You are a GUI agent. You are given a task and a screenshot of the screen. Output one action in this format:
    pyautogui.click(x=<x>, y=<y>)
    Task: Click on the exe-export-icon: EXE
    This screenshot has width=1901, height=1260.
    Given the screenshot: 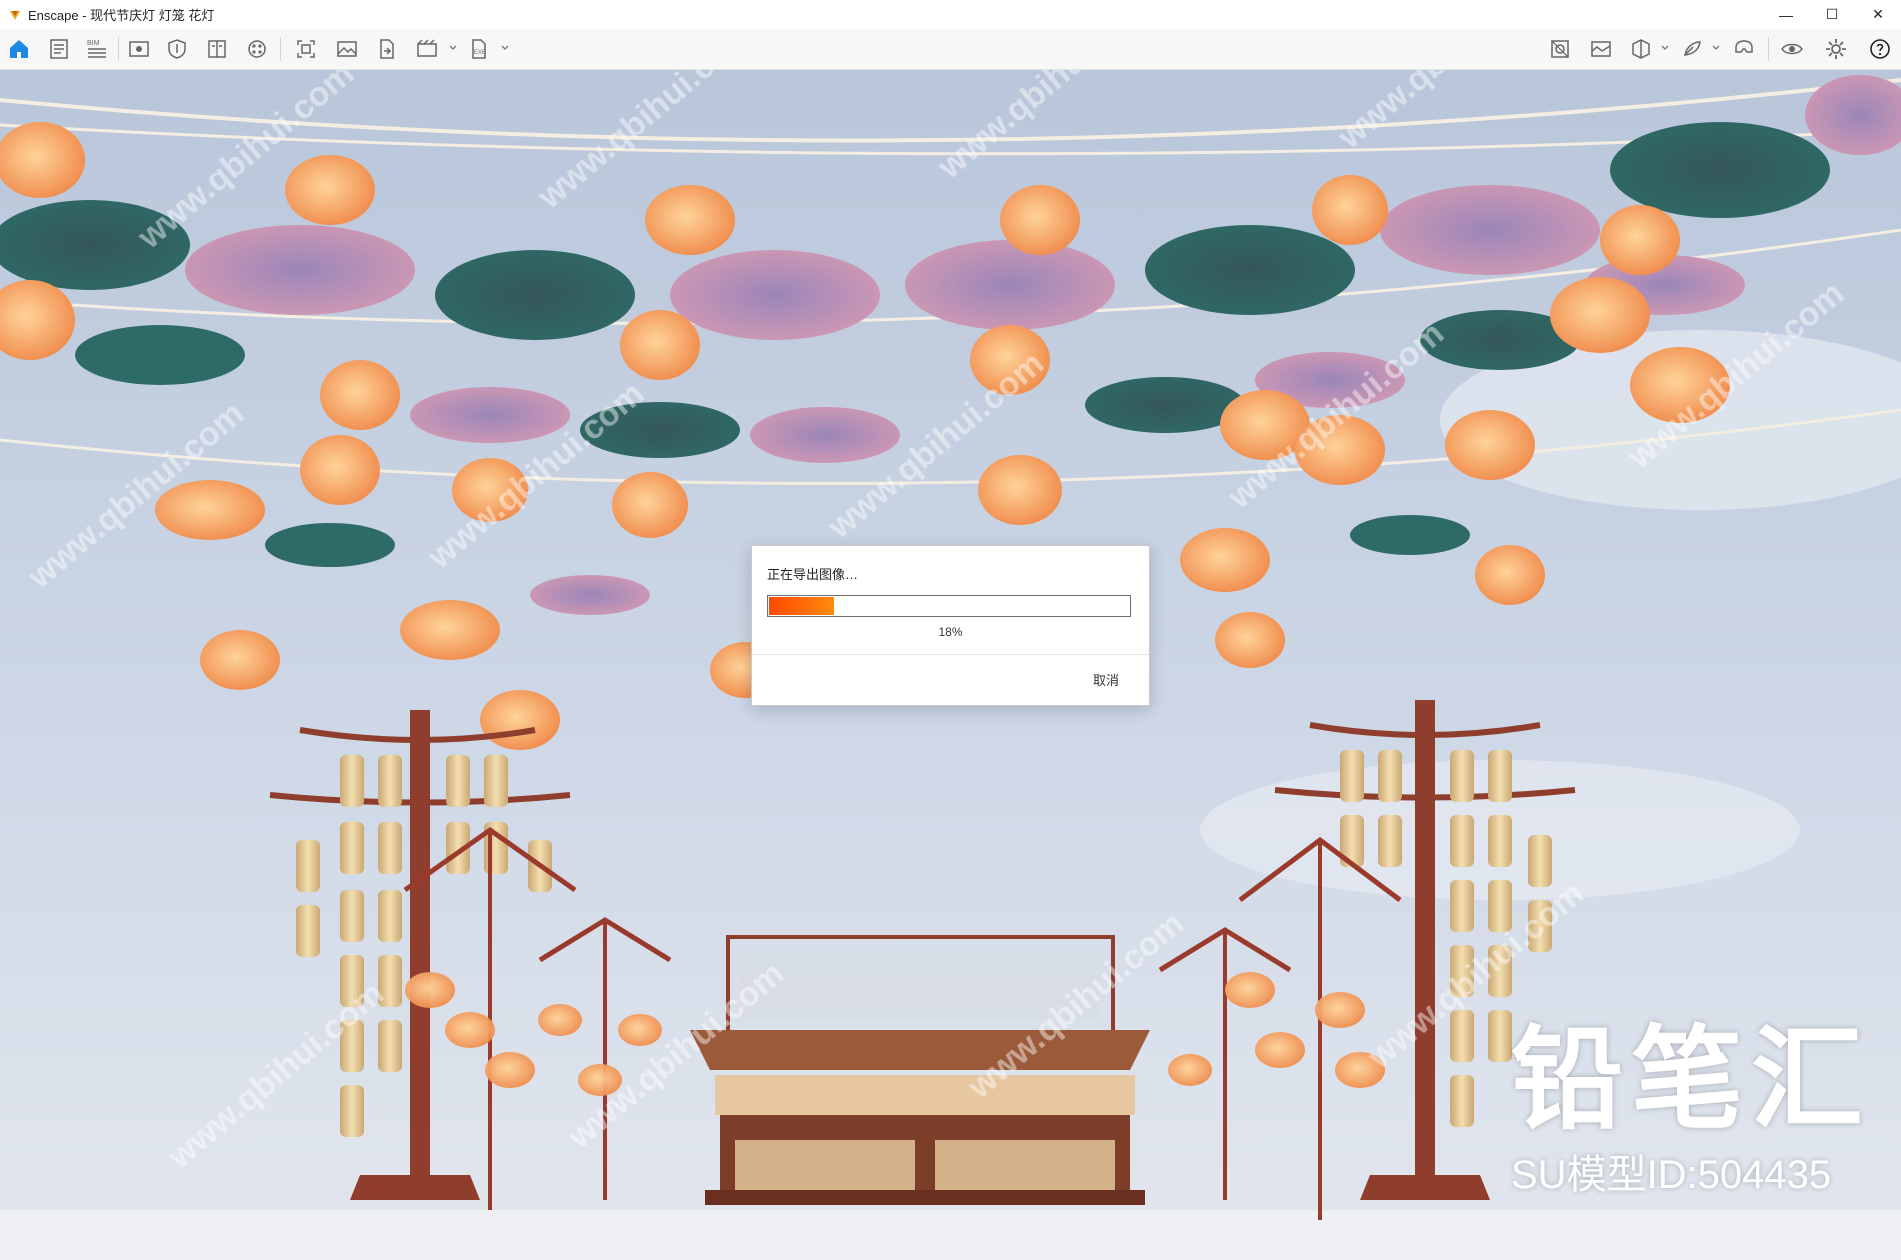 What is the action you would take?
    pyautogui.click(x=479, y=49)
    